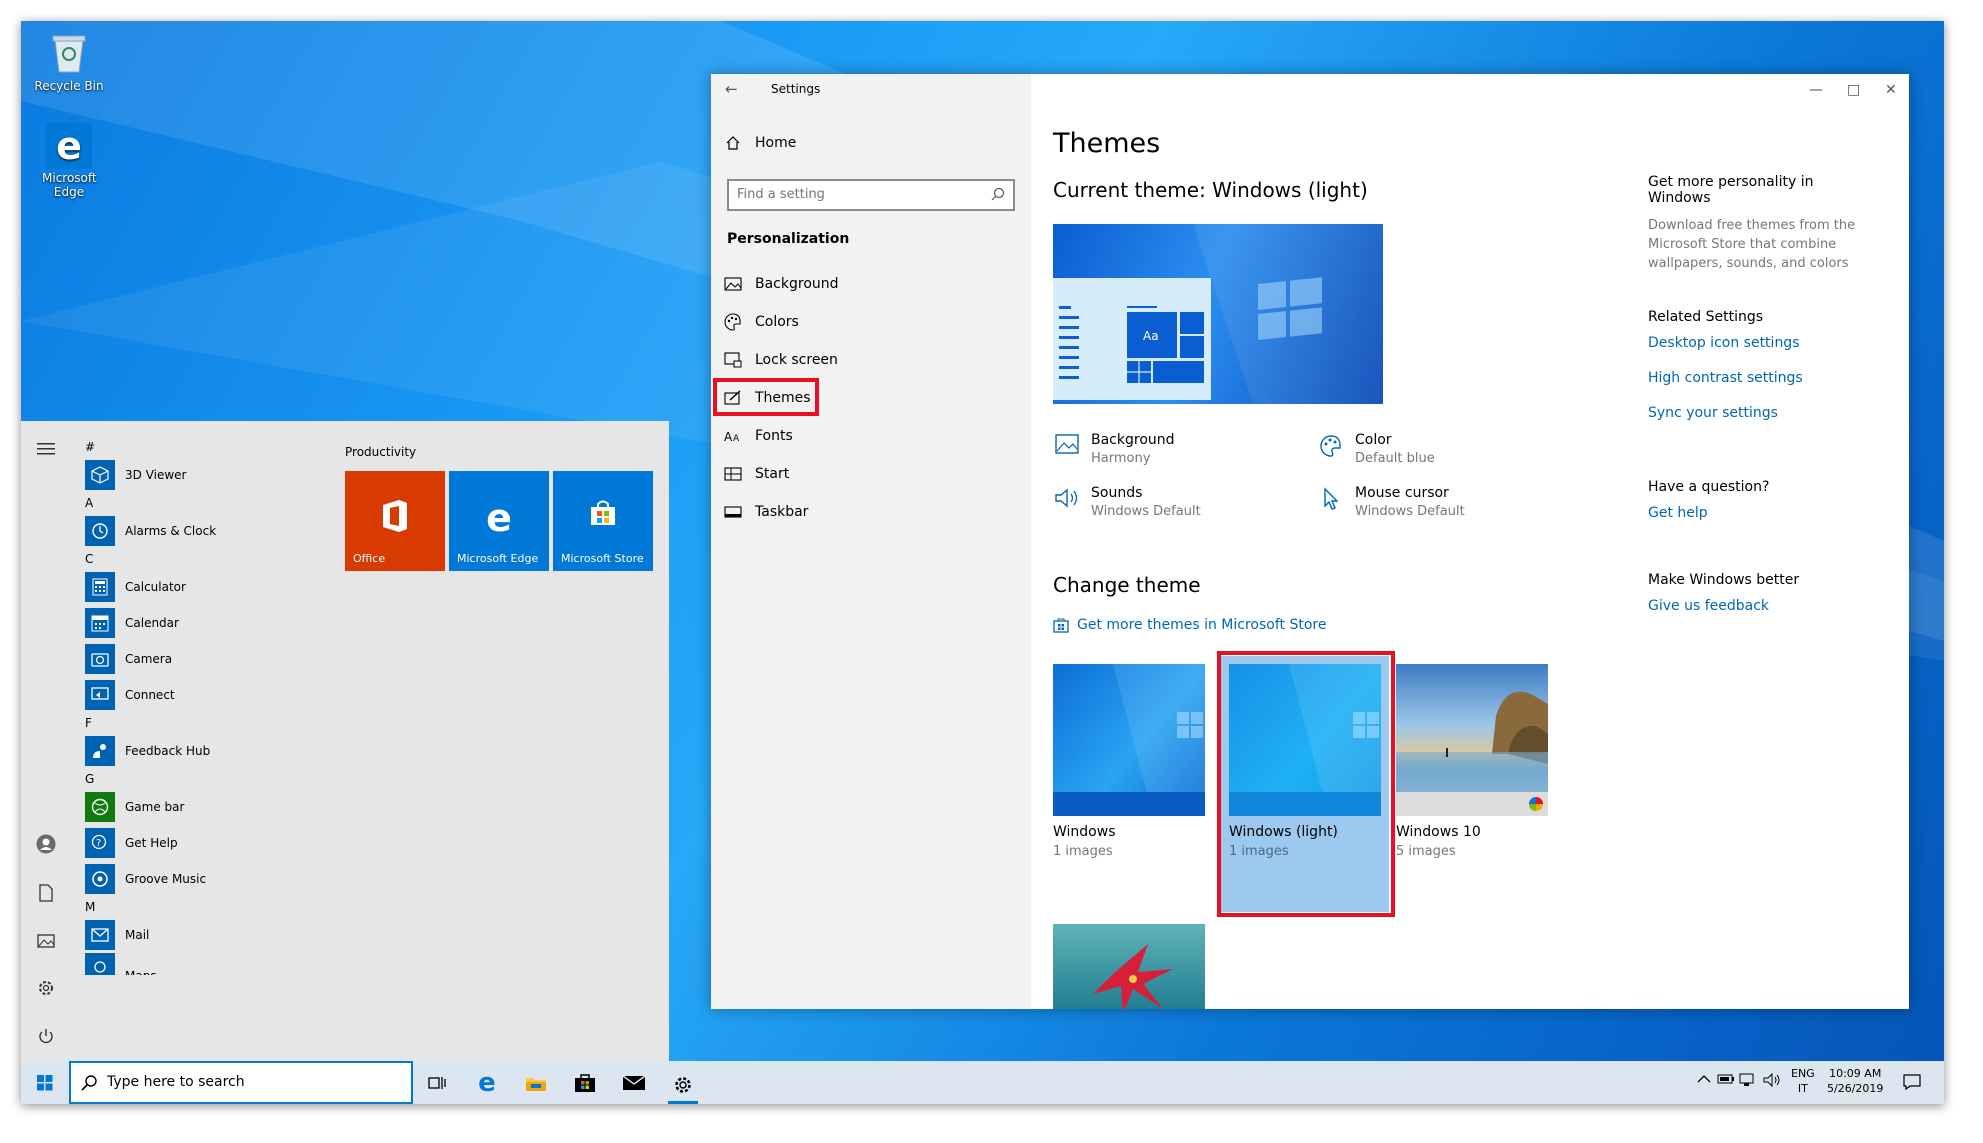 The height and width of the screenshot is (1143, 1983). What do you see at coordinates (1731, 190) in the screenshot?
I see `personality-title: Get more personality in Windows` at bounding box center [1731, 190].